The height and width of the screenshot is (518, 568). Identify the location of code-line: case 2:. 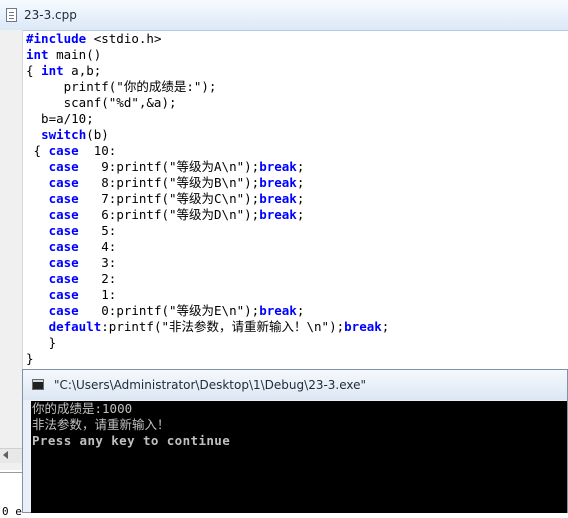
(296, 279).